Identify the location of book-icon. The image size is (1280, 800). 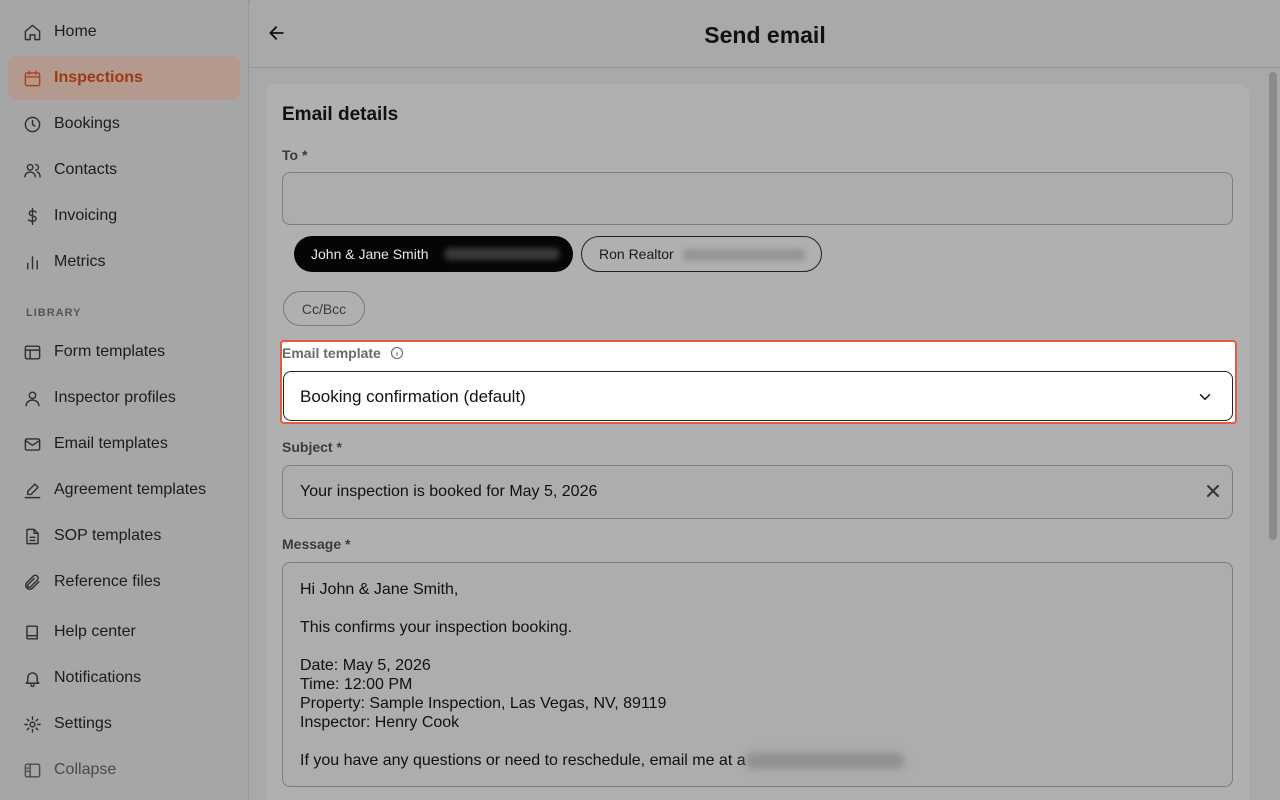
(32, 632).